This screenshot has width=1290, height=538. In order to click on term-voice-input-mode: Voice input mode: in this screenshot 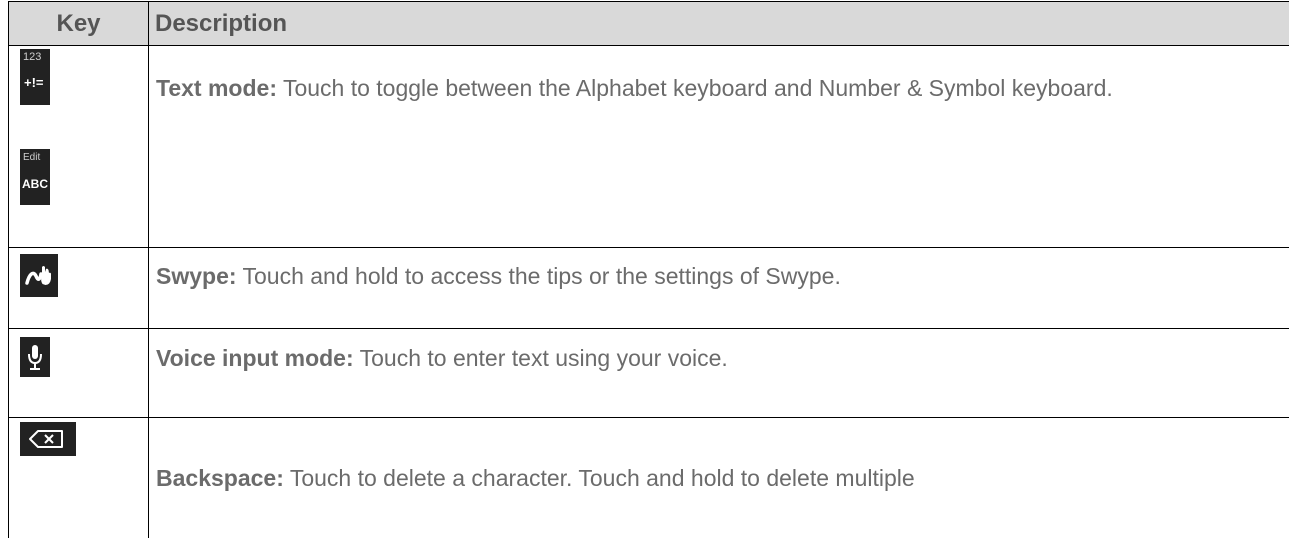, I will do `click(255, 358)`.